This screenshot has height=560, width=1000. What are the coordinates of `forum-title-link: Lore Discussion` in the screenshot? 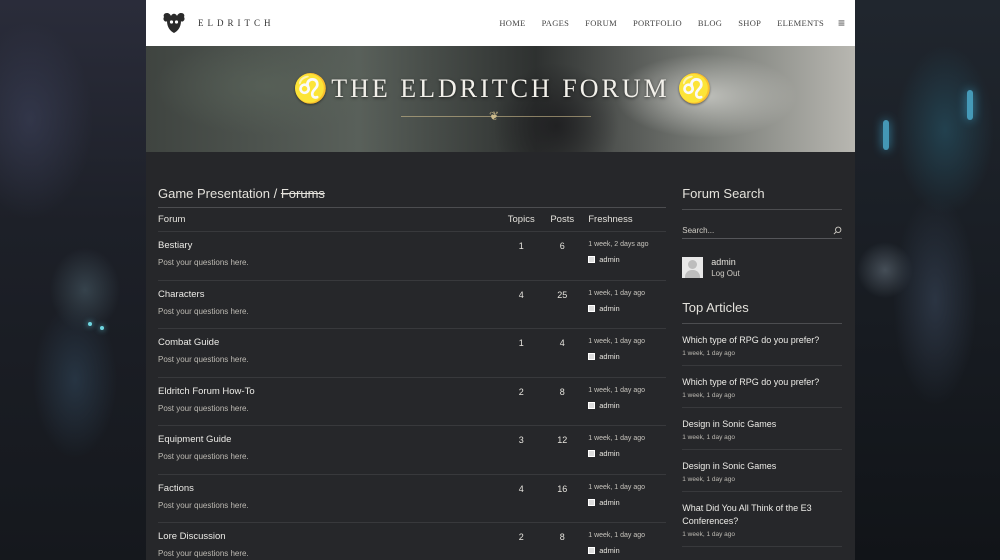 It's located at (330, 536).